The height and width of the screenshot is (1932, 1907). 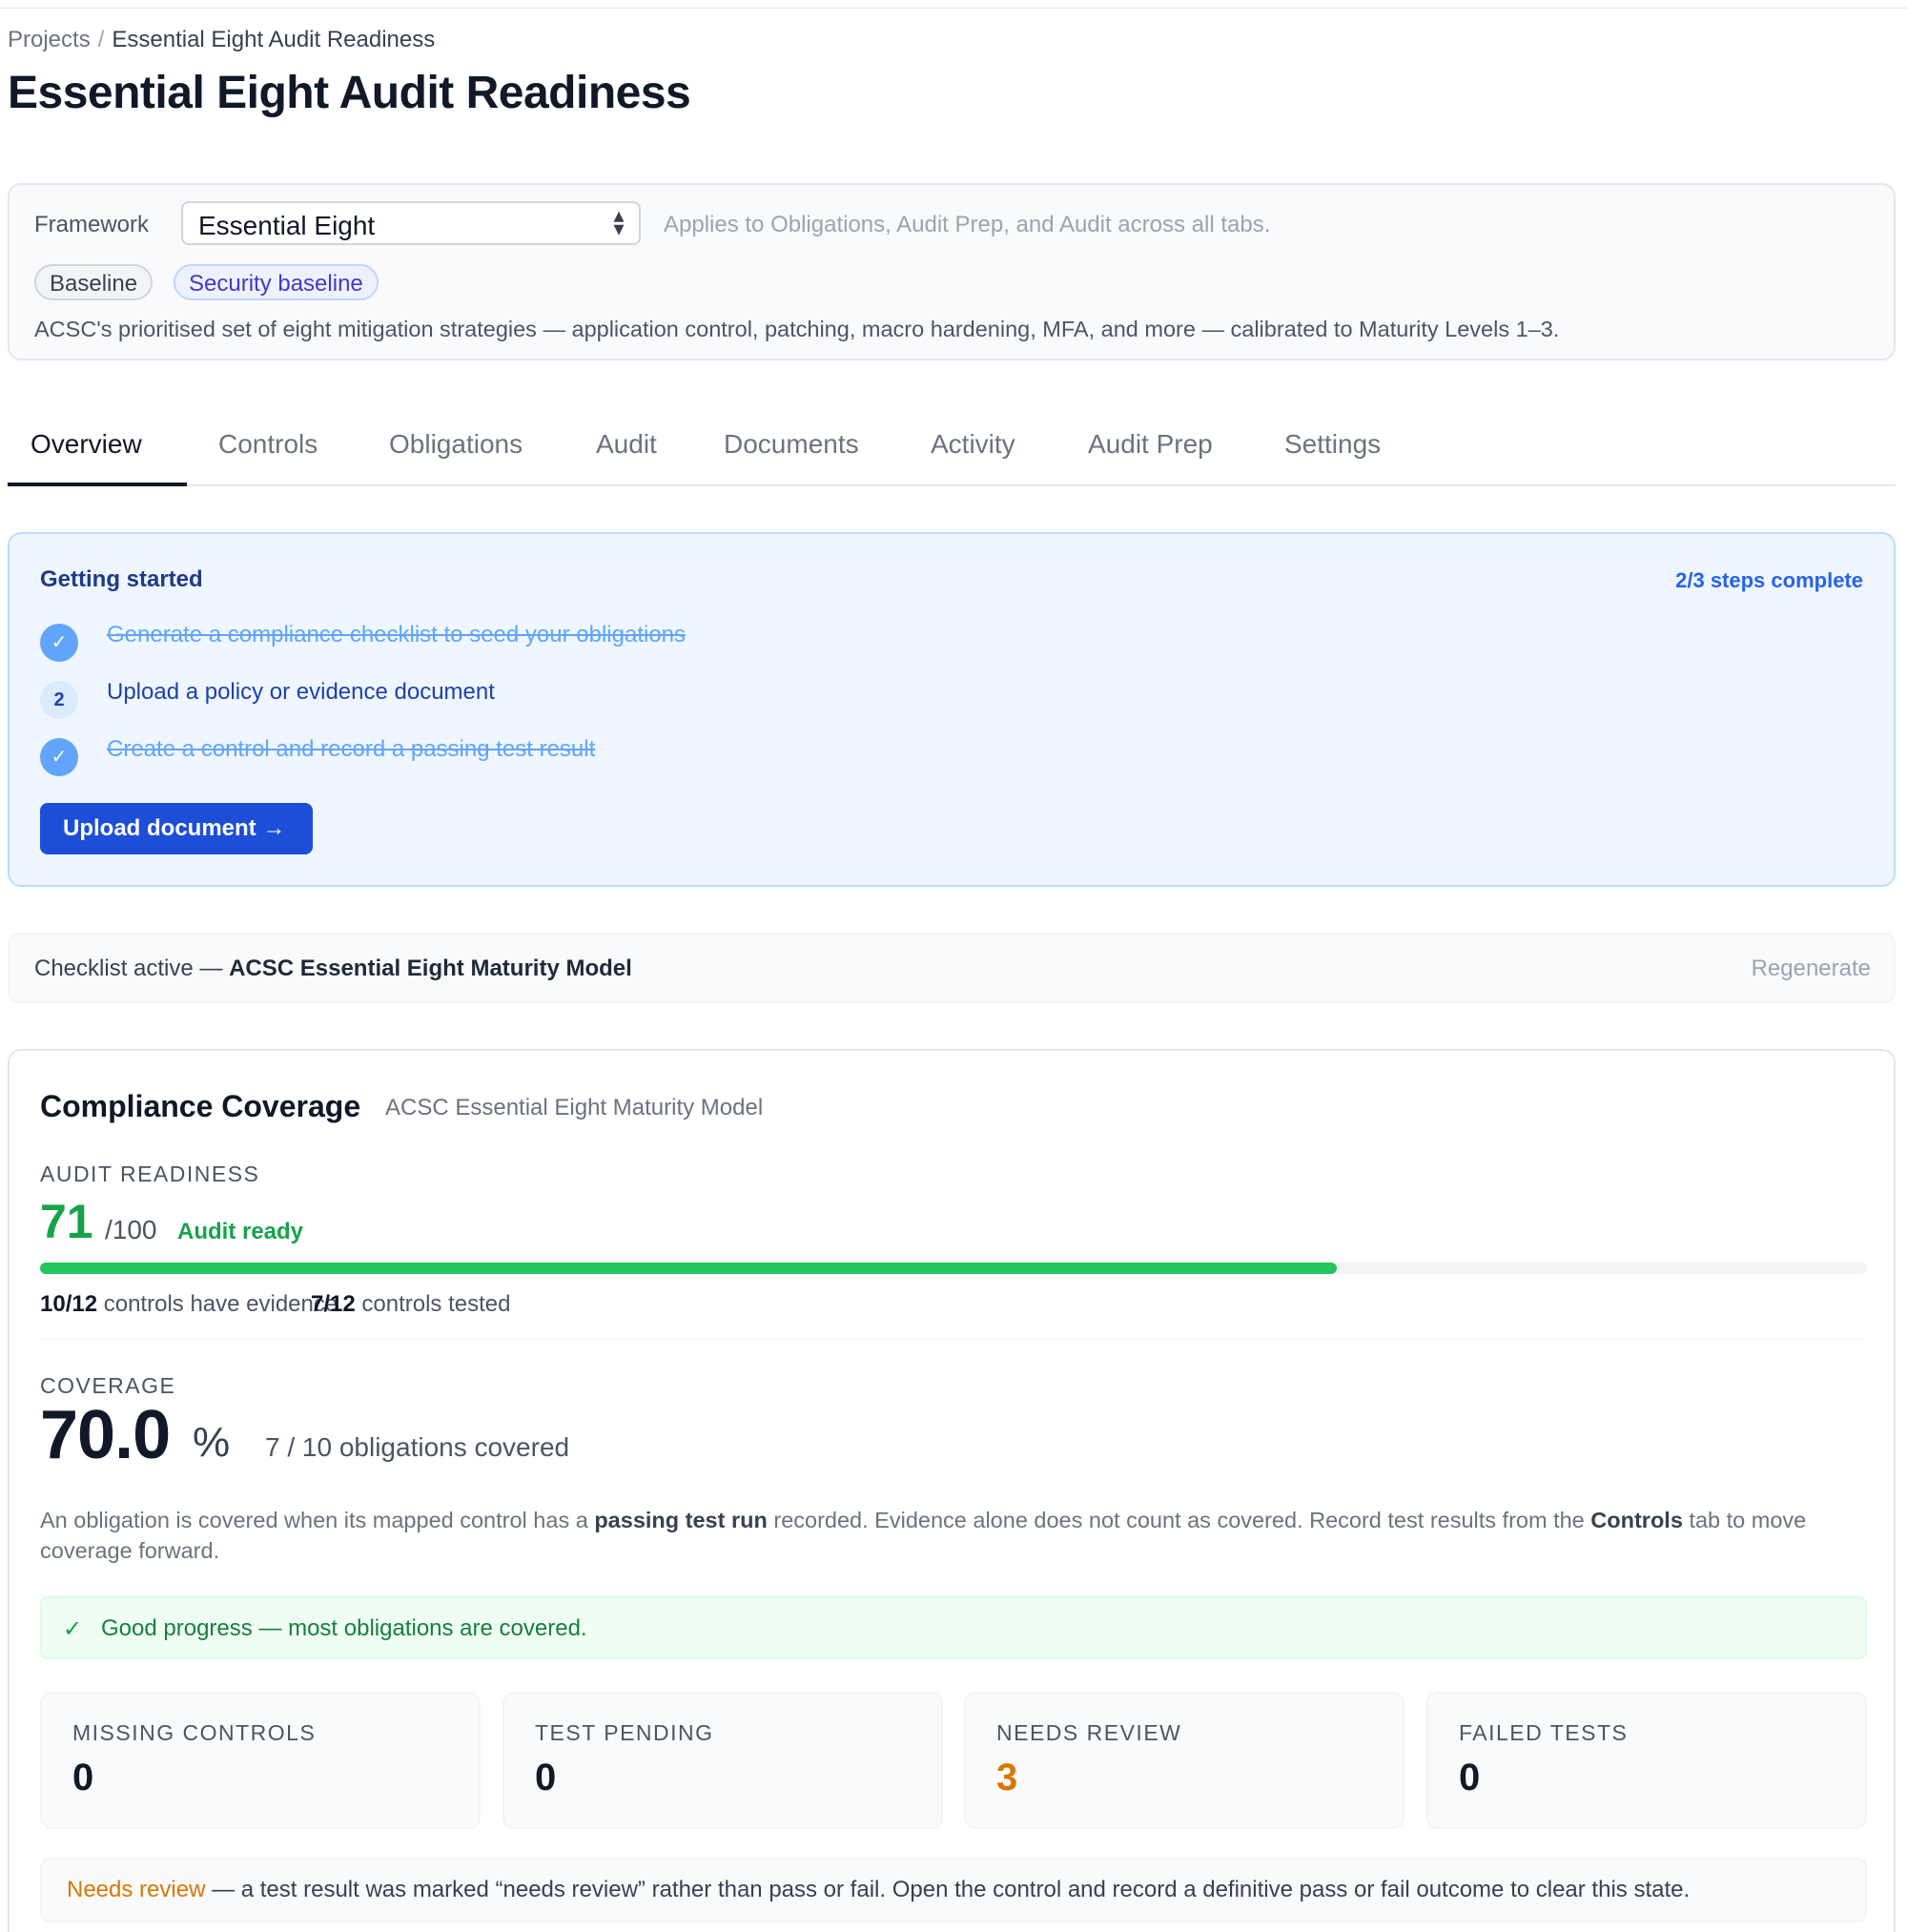 I want to click on metric-label: NEEDS REVIEW, so click(x=1089, y=1732).